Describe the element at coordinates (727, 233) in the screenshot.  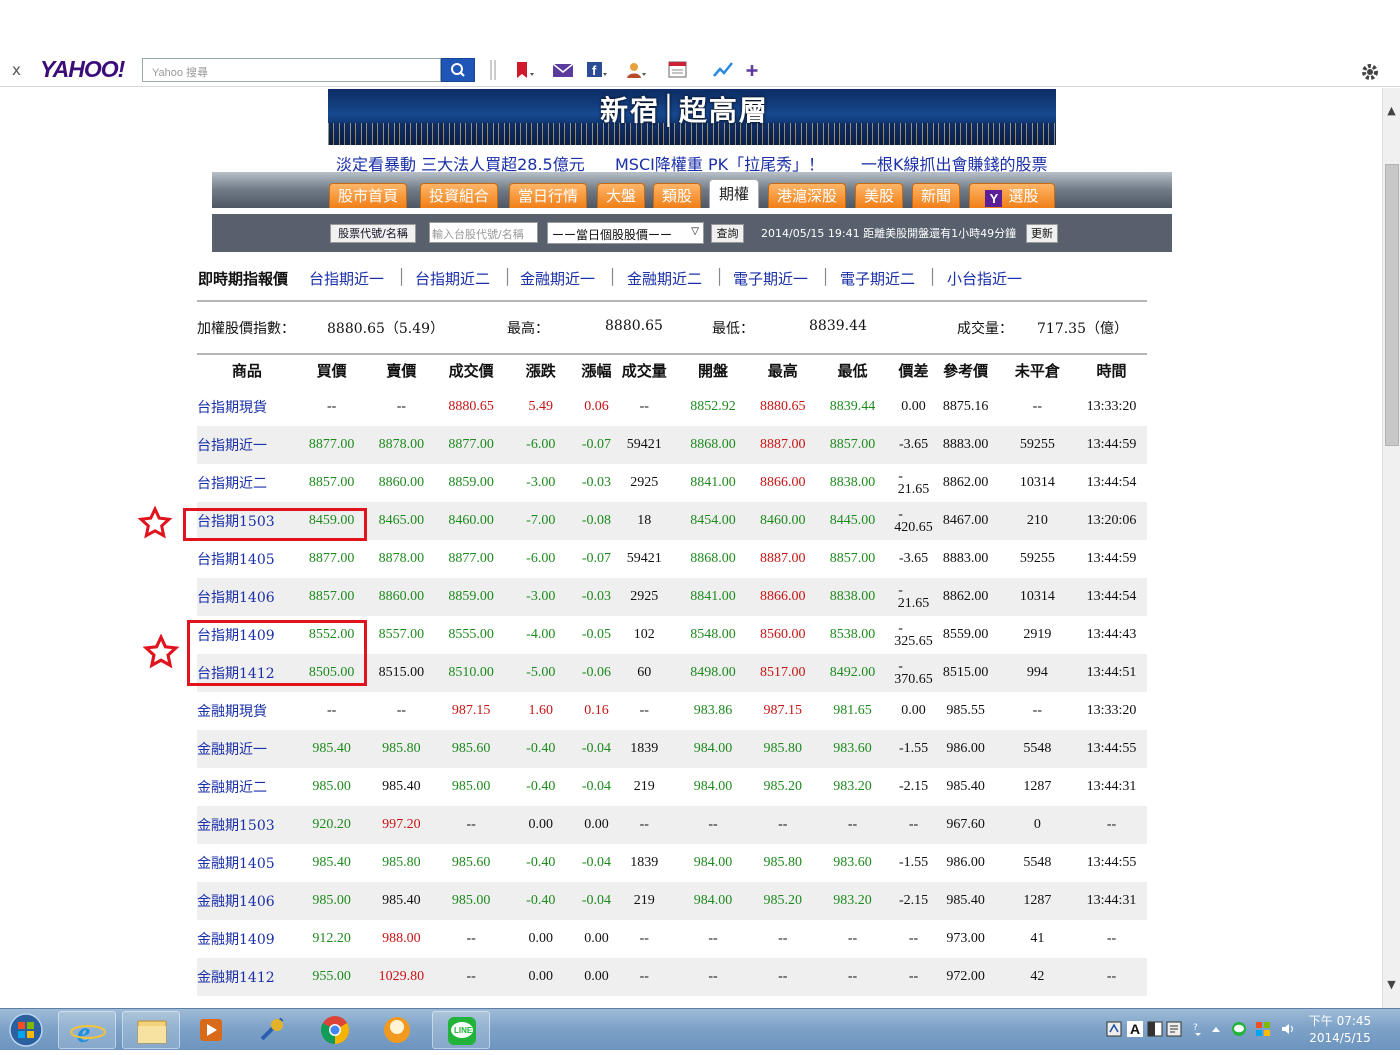
I see `query-button: 查詢` at that location.